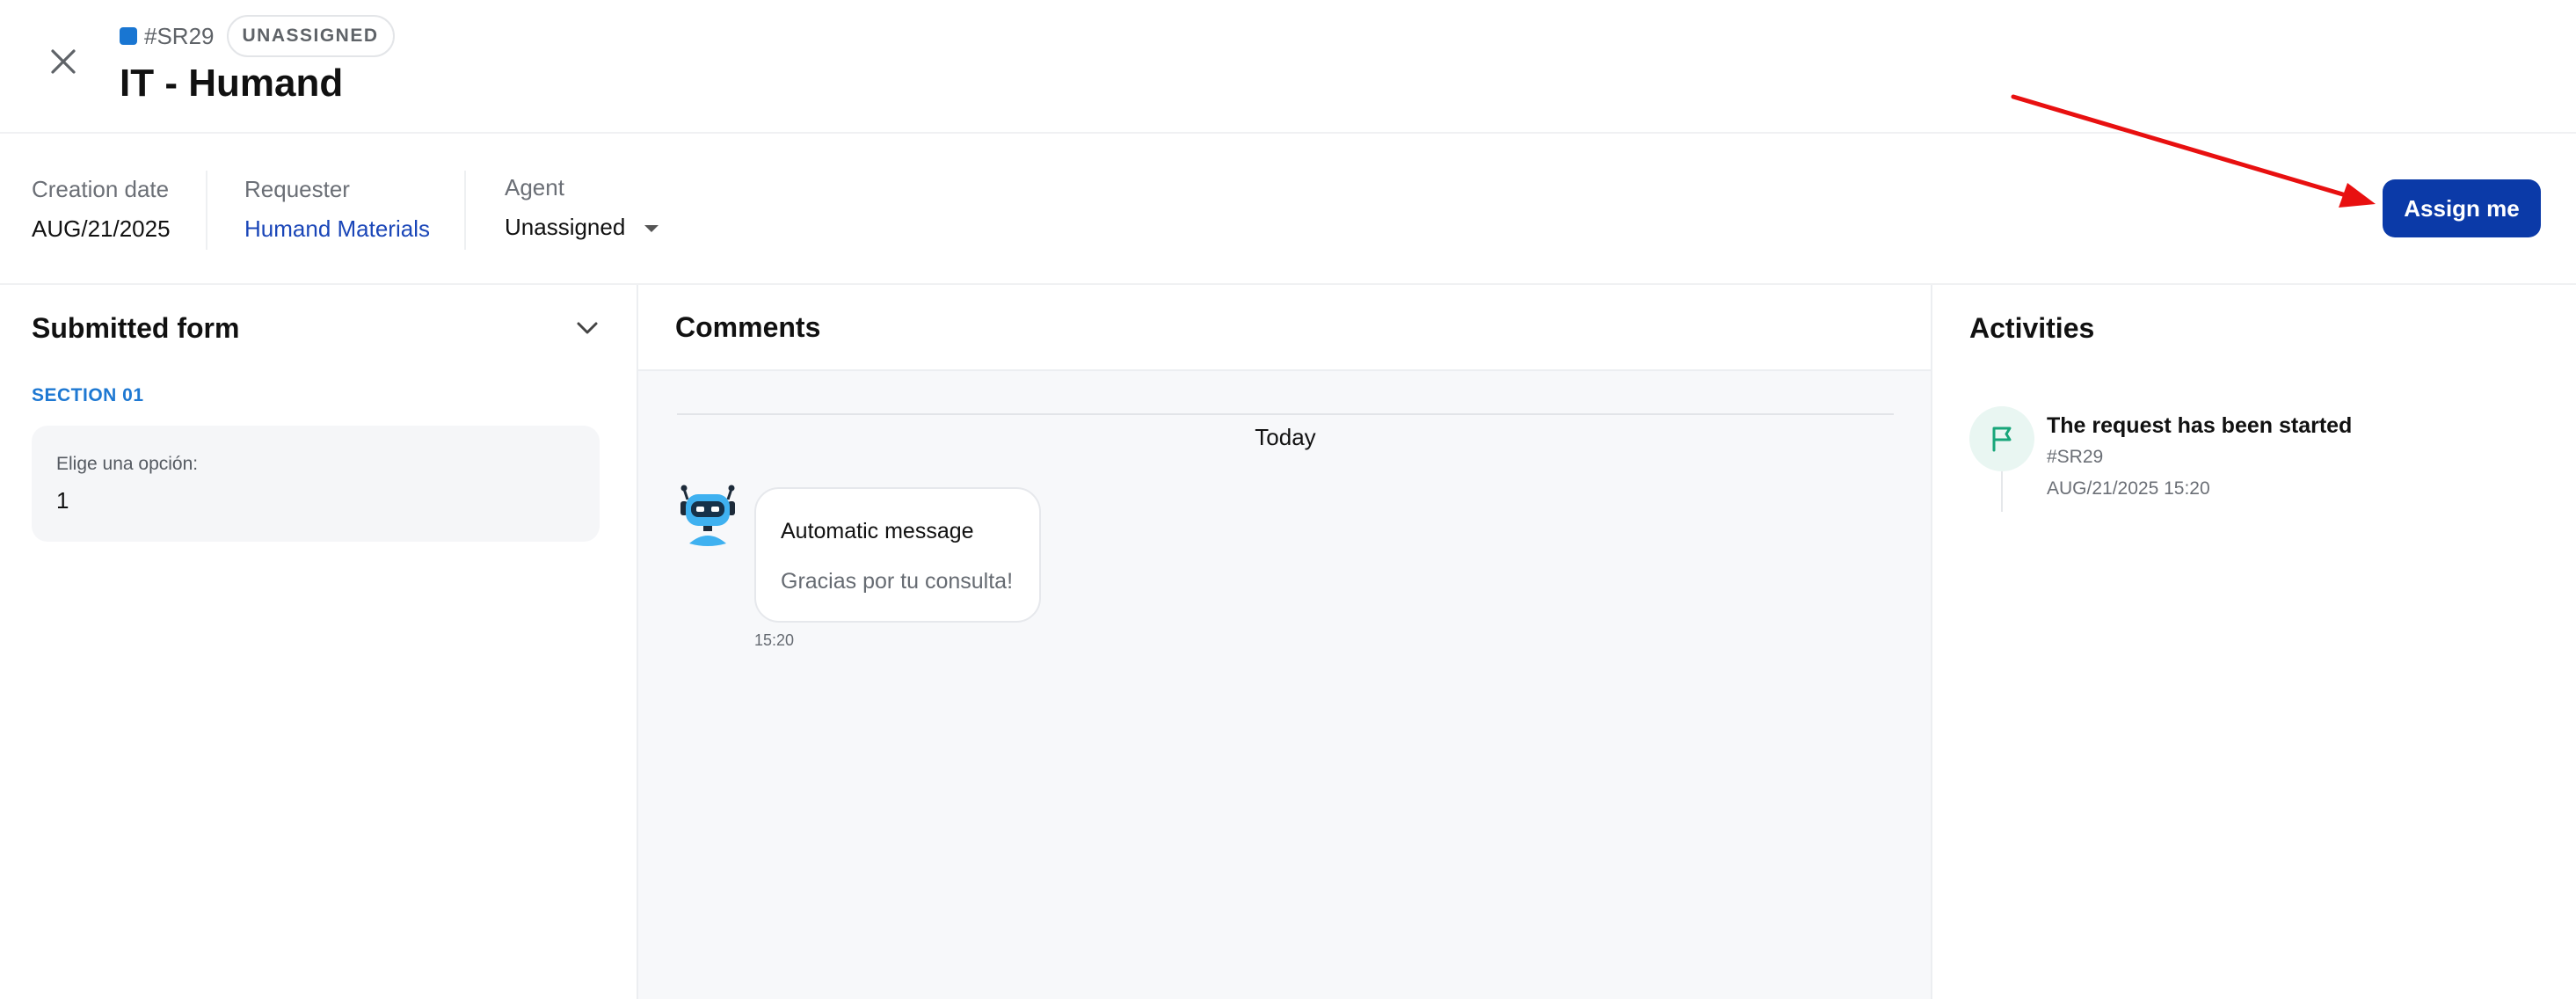  Describe the element at coordinates (337, 229) in the screenshot. I see `requester-link: Humand Materials` at that location.